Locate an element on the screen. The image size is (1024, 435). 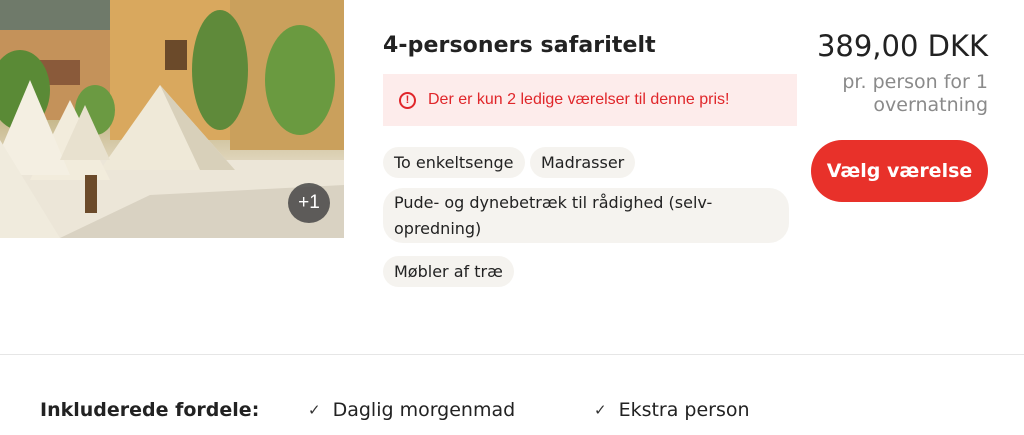
benefit-item-label: Ekstra person is located at coordinates (684, 410).